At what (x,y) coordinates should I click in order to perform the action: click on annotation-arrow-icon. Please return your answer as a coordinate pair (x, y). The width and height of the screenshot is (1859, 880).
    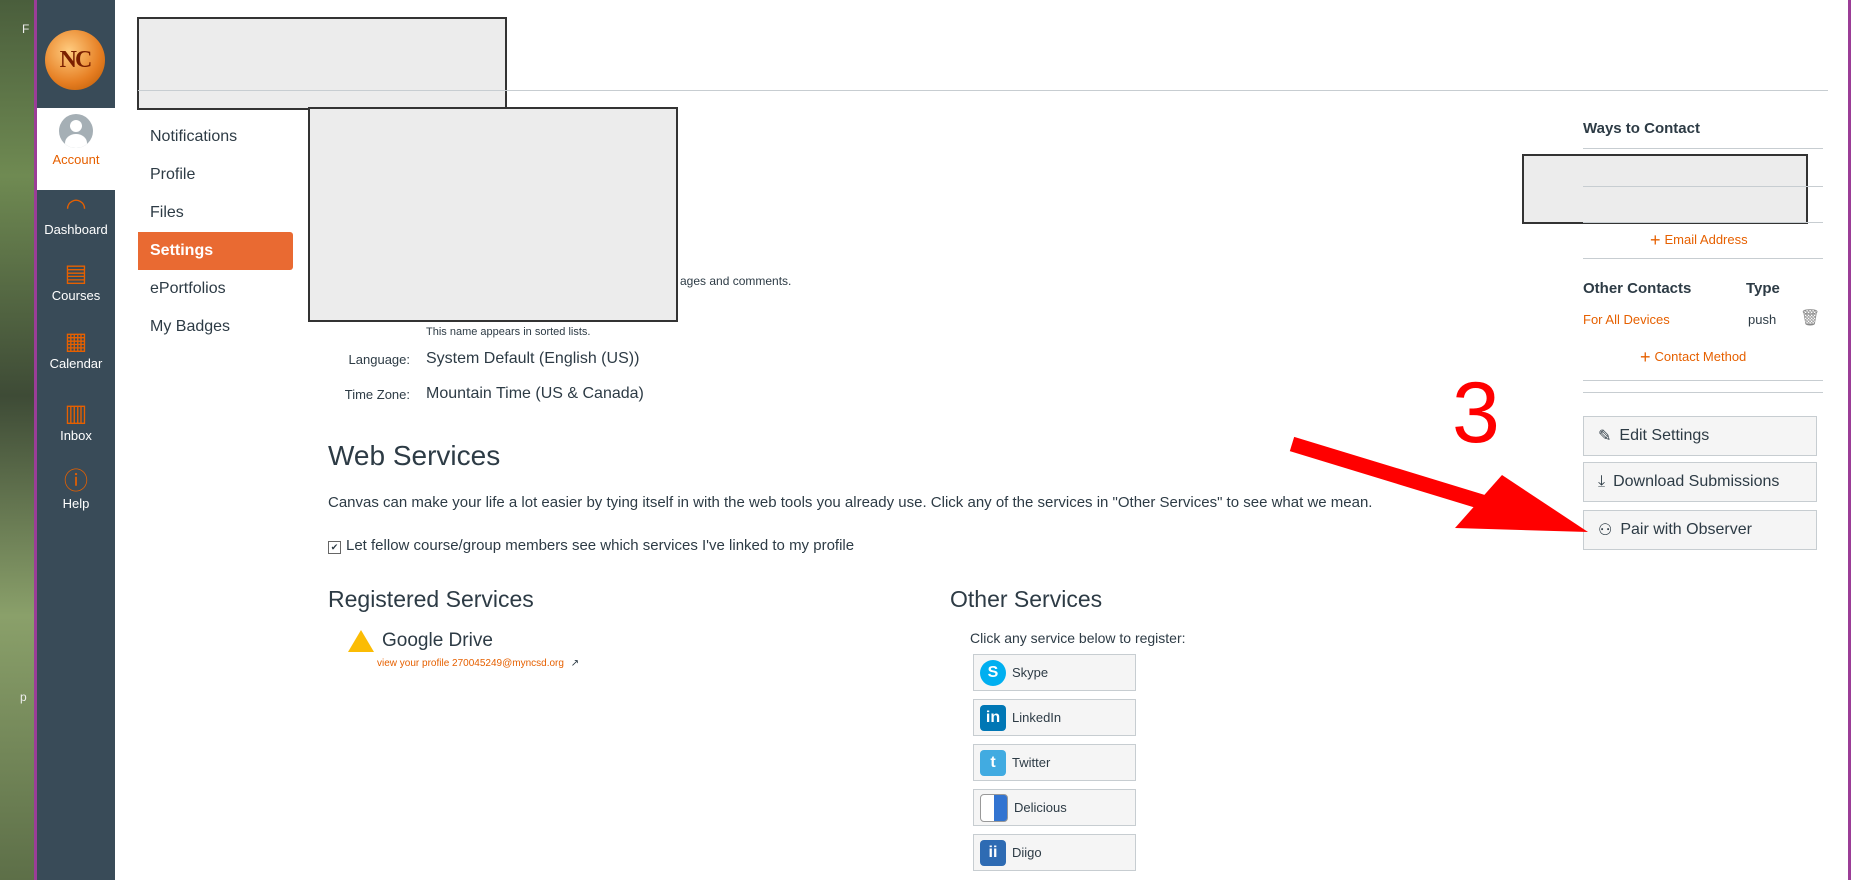
    Looking at the image, I should click on (1438, 484).